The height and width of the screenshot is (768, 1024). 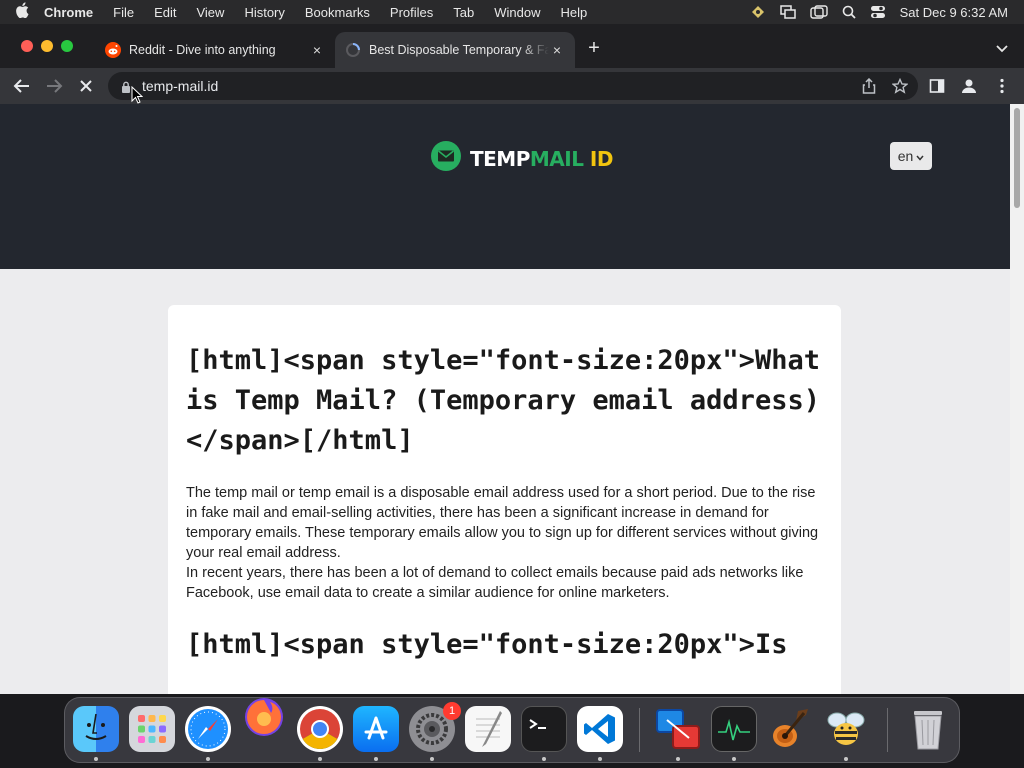 What do you see at coordinates (208, 729) in the screenshot?
I see `safari-icon` at bounding box center [208, 729].